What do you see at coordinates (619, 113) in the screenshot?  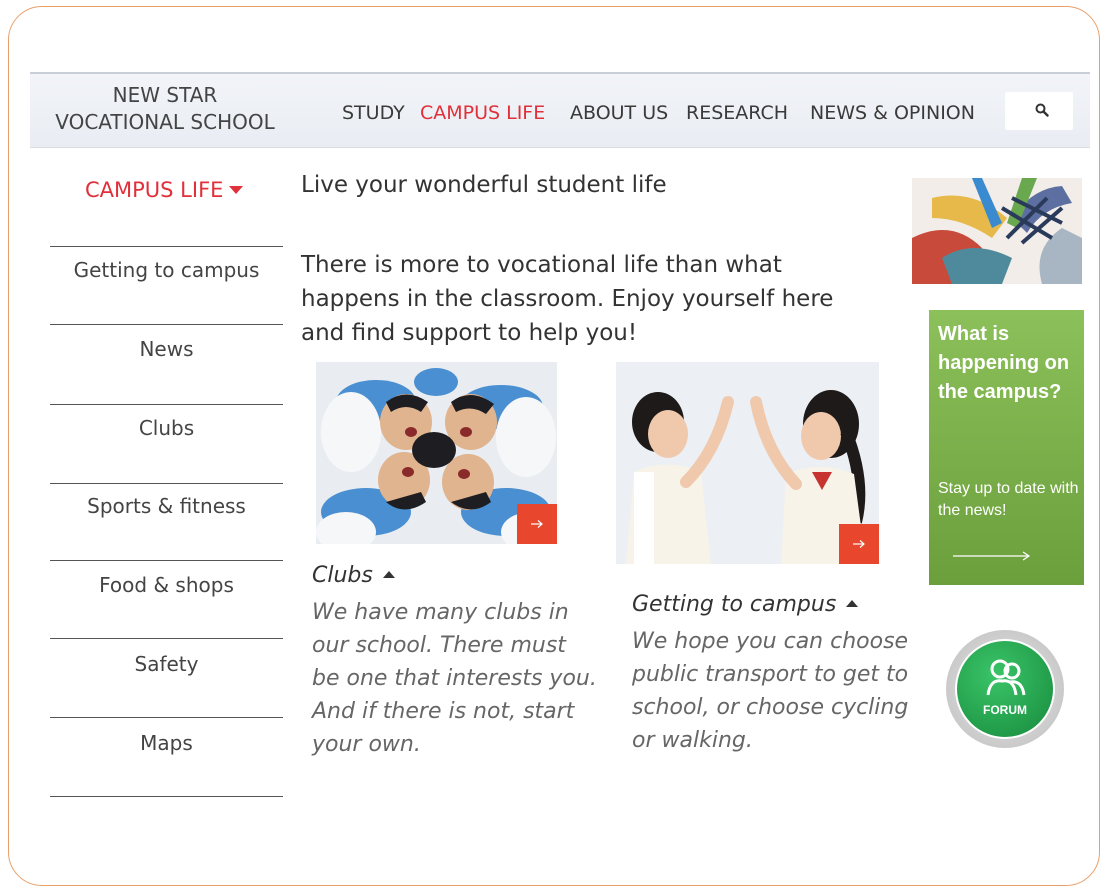 I see `nav-about-us: ABOUT US` at bounding box center [619, 113].